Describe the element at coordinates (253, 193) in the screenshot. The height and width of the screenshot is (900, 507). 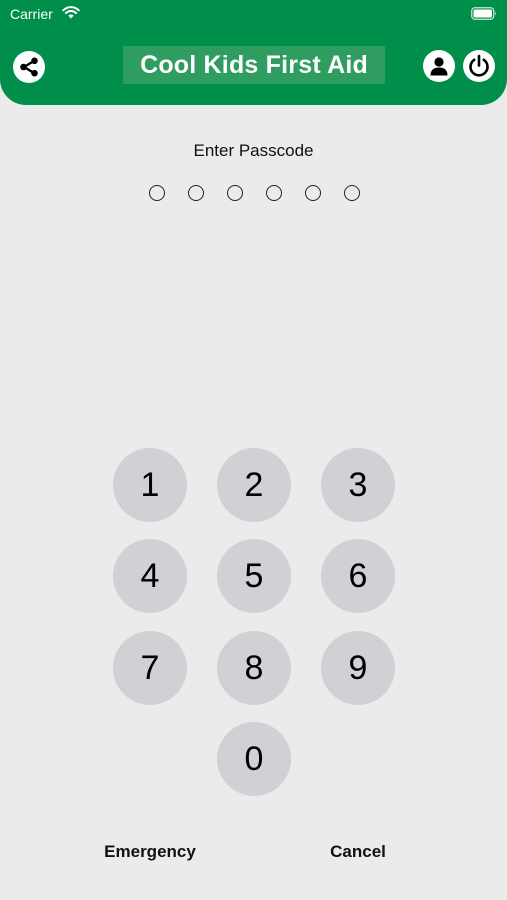
I see `passcode-dots` at that location.